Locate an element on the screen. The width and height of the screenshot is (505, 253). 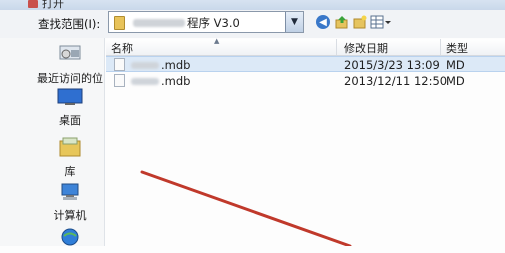
annotation-arrow is located at coordinates (246, 208).